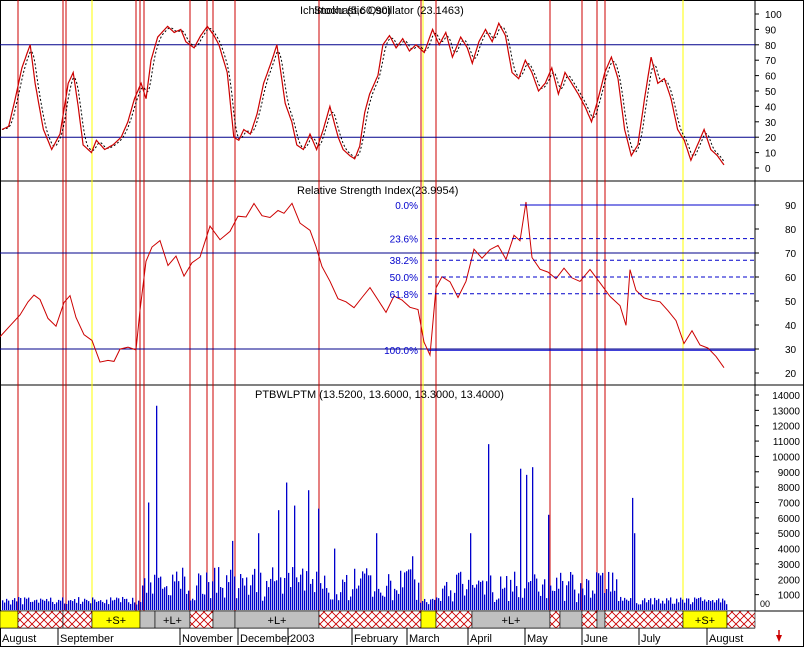 The width and height of the screenshot is (804, 652). Describe the element at coordinates (404, 295) in the screenshot. I see `fib-level-label: 61.8%` at that location.